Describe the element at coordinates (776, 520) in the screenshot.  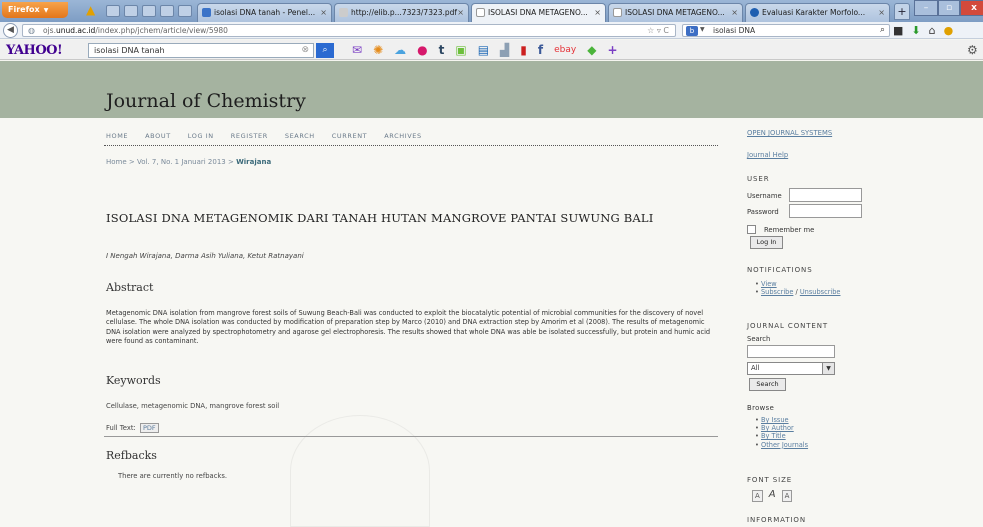
I see `information-heading: INFORMATION` at that location.